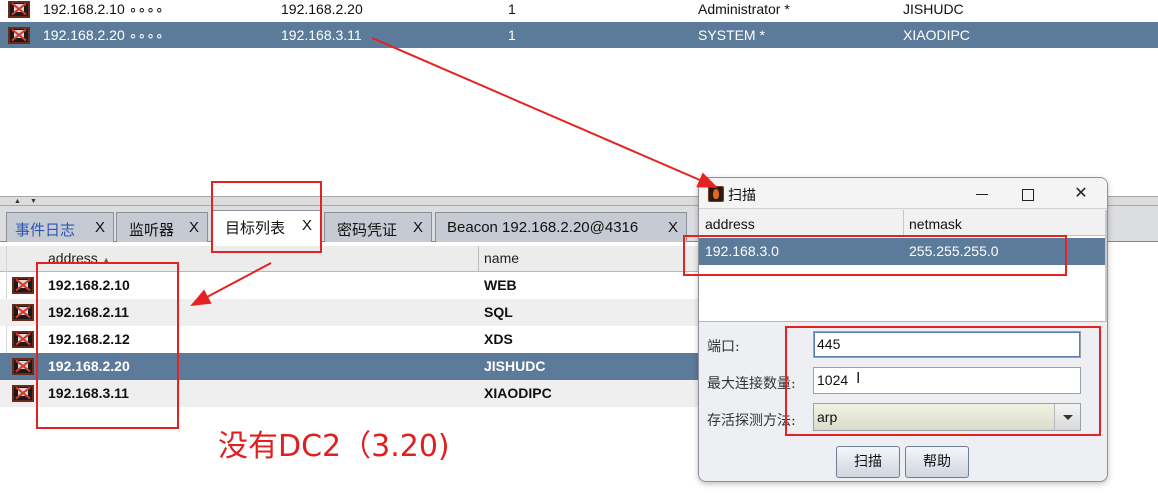 The width and height of the screenshot is (1158, 500). Describe the element at coordinates (498, 312) in the screenshot. I see `target-name: SQL` at that location.